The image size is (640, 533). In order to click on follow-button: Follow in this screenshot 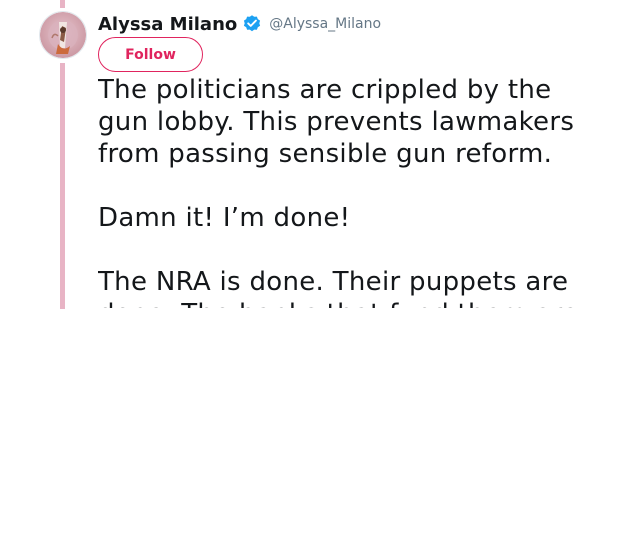, I will do `click(150, 54)`.